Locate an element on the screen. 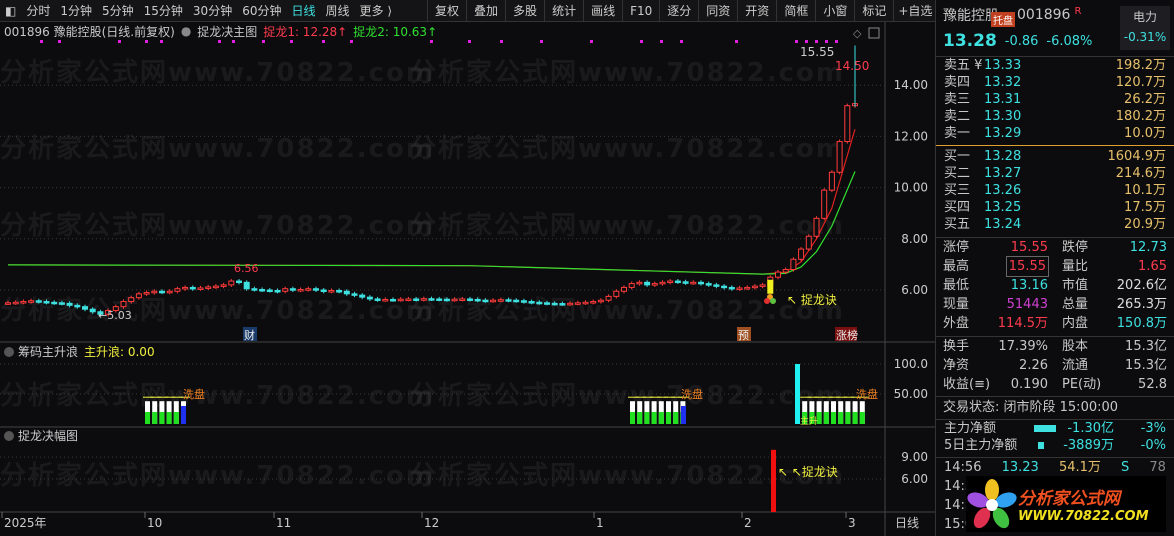 The image size is (1174, 536). order-volume: 17.5万 is located at coordinates (1145, 207).